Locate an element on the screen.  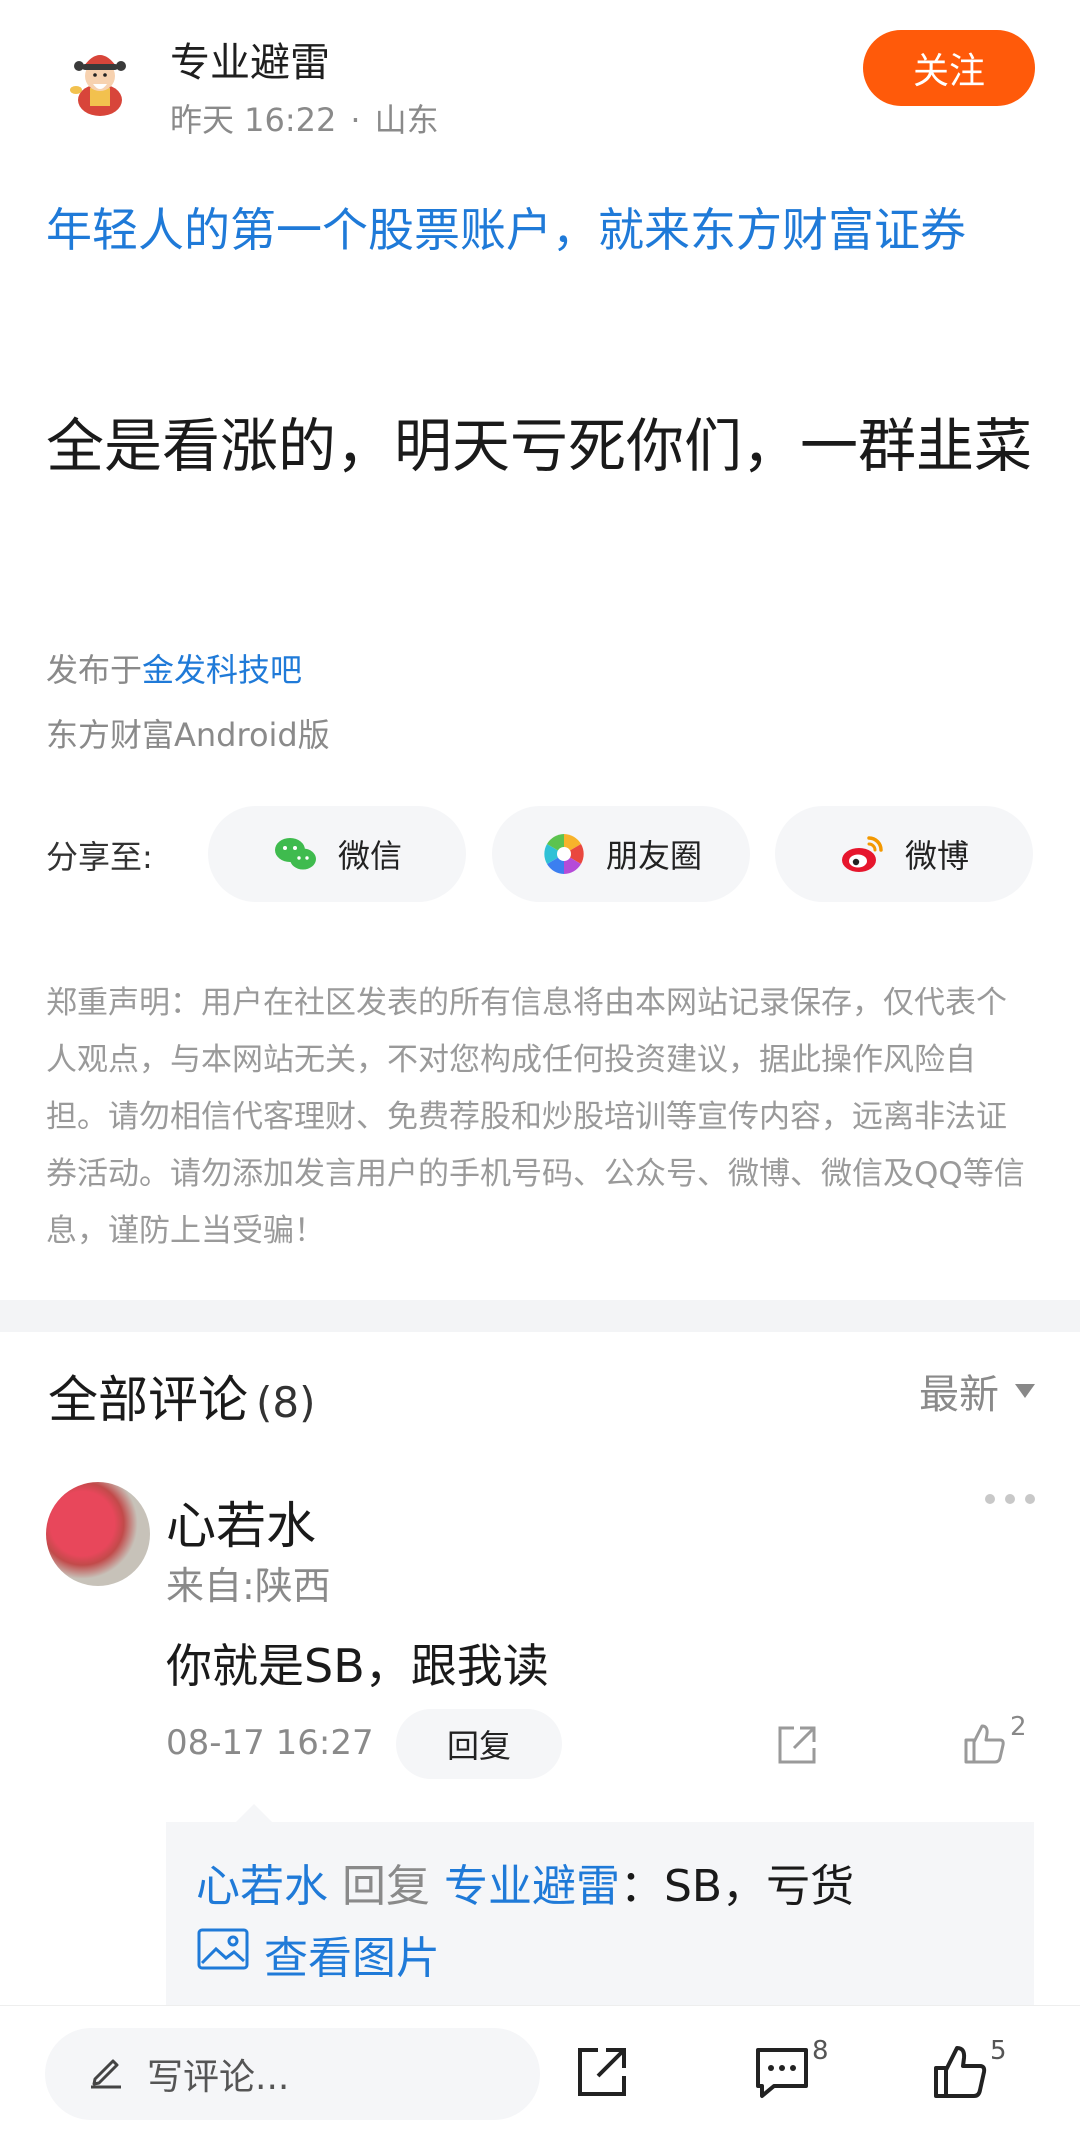
published-prefix: 发布于 is located at coordinates (94, 670).